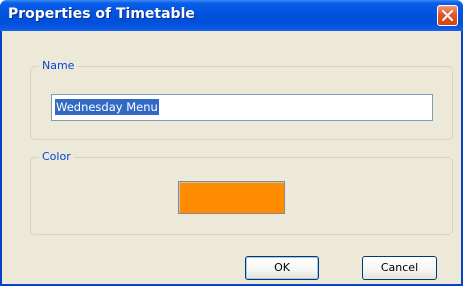  What do you see at coordinates (231, 15) in the screenshot?
I see `title-bar: Properties of Timetable` at bounding box center [231, 15].